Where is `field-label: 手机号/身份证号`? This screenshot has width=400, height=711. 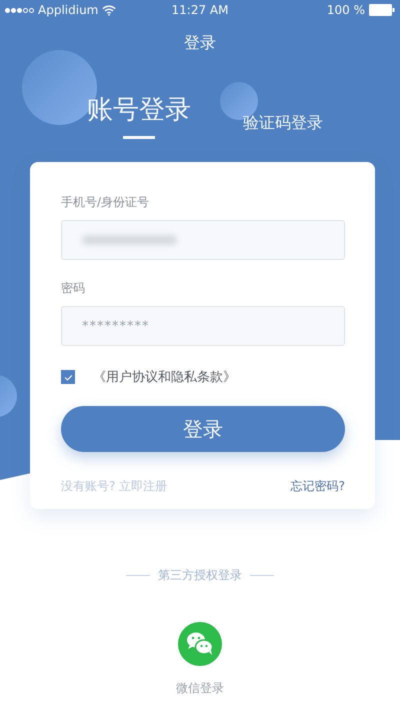
field-label: 手机号/身份证号 is located at coordinates (105, 202).